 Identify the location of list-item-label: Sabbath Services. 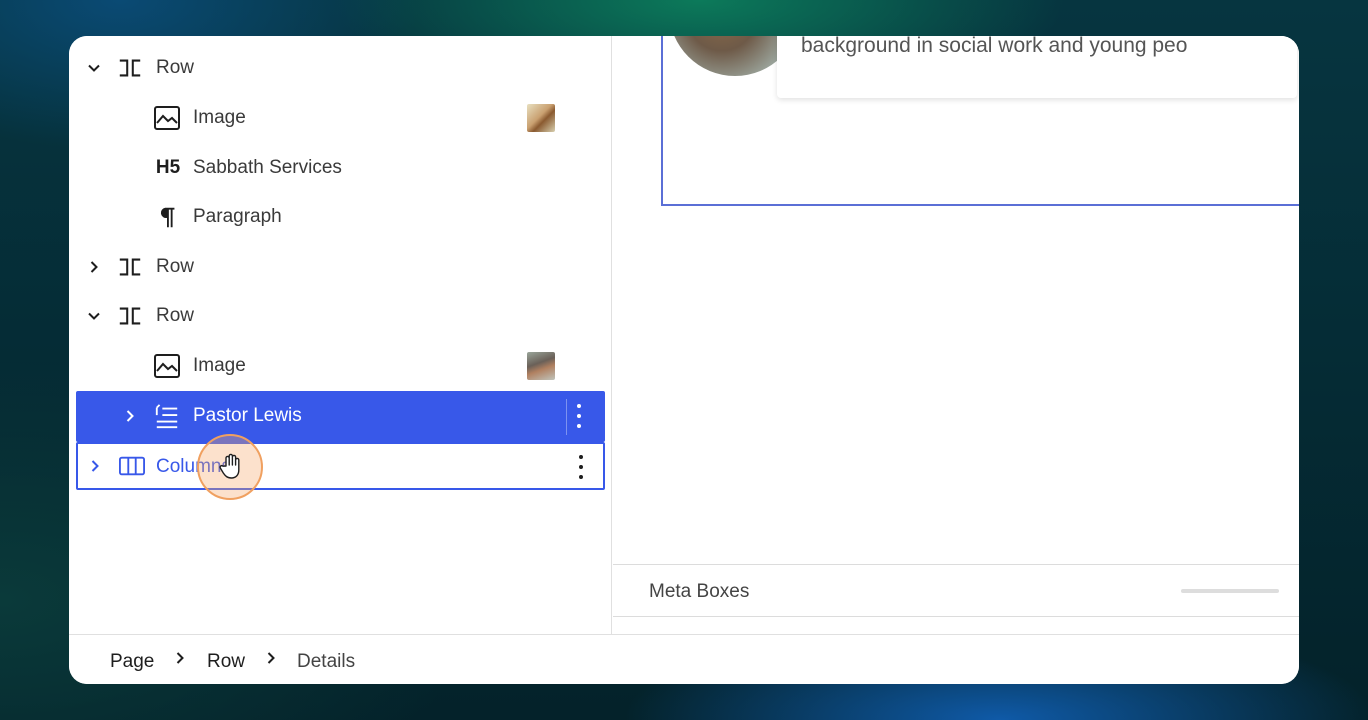
(267, 167).